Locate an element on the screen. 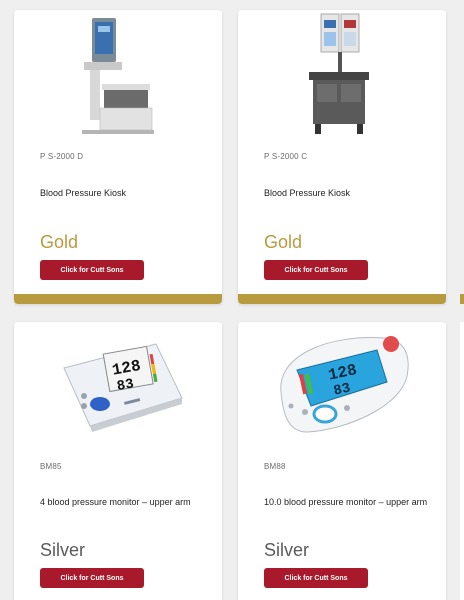 The image size is (464, 600). product-code: P S-2000 D is located at coordinates (62, 156).